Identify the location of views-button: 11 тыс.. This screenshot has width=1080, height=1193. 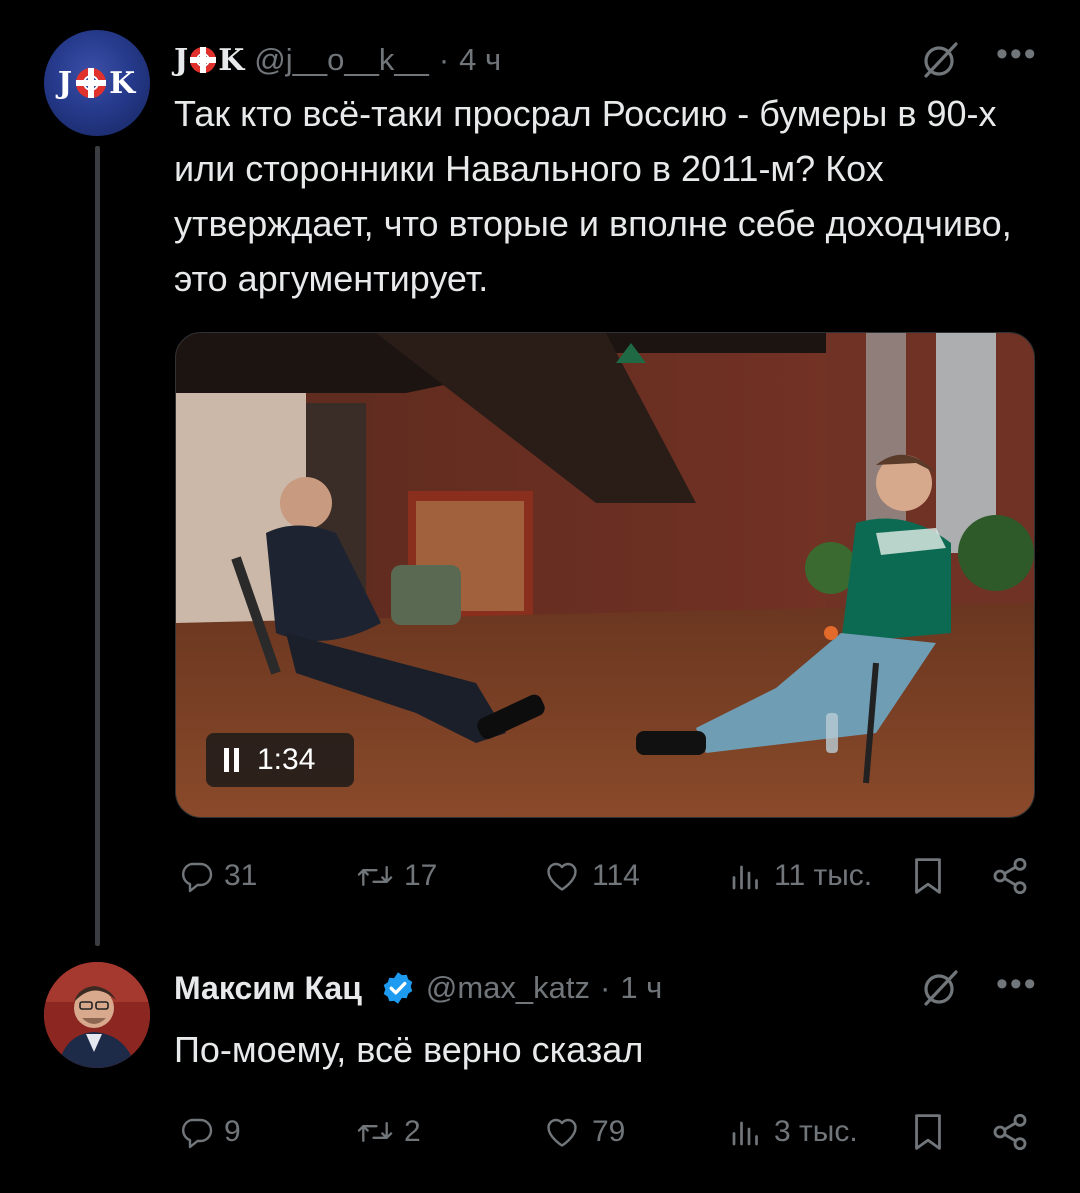
(800, 876).